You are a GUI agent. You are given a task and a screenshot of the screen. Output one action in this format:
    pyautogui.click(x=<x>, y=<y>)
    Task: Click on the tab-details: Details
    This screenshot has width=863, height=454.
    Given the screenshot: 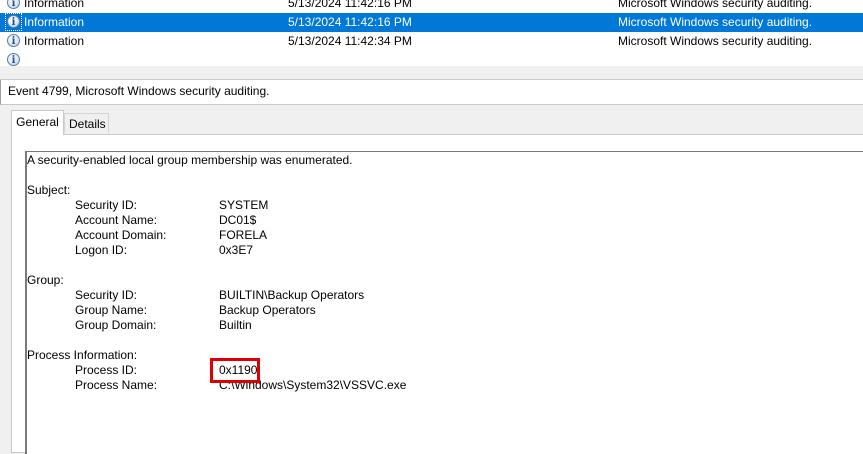 What is the action you would take?
    pyautogui.click(x=86, y=123)
    